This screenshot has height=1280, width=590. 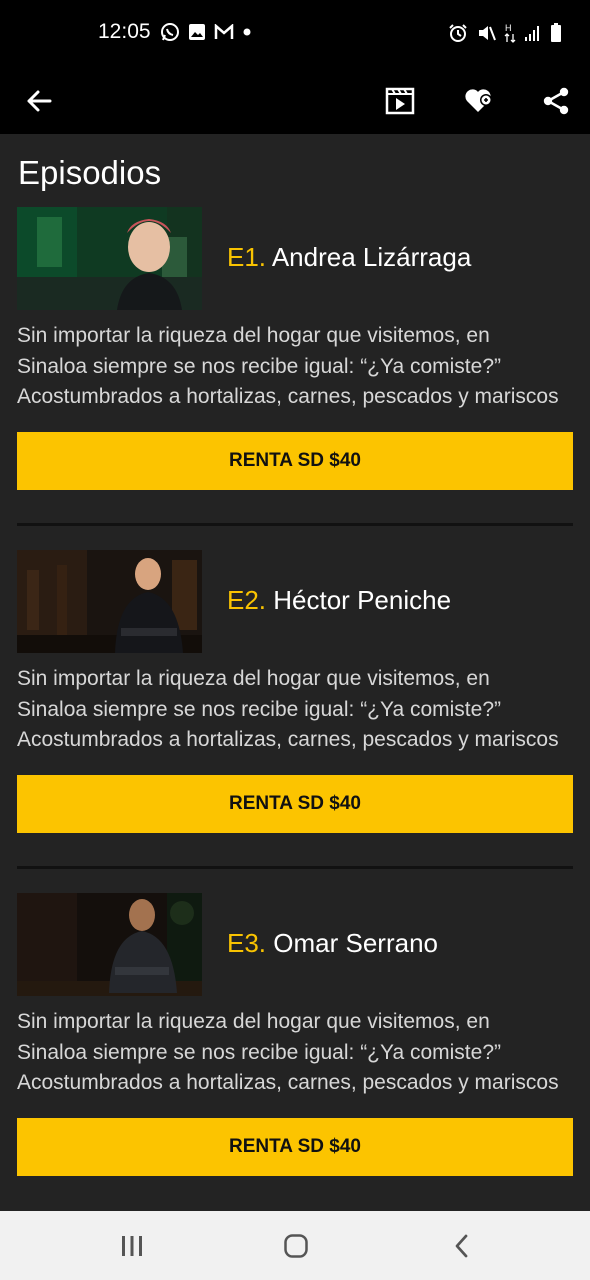 I want to click on share-icon, so click(x=556, y=101).